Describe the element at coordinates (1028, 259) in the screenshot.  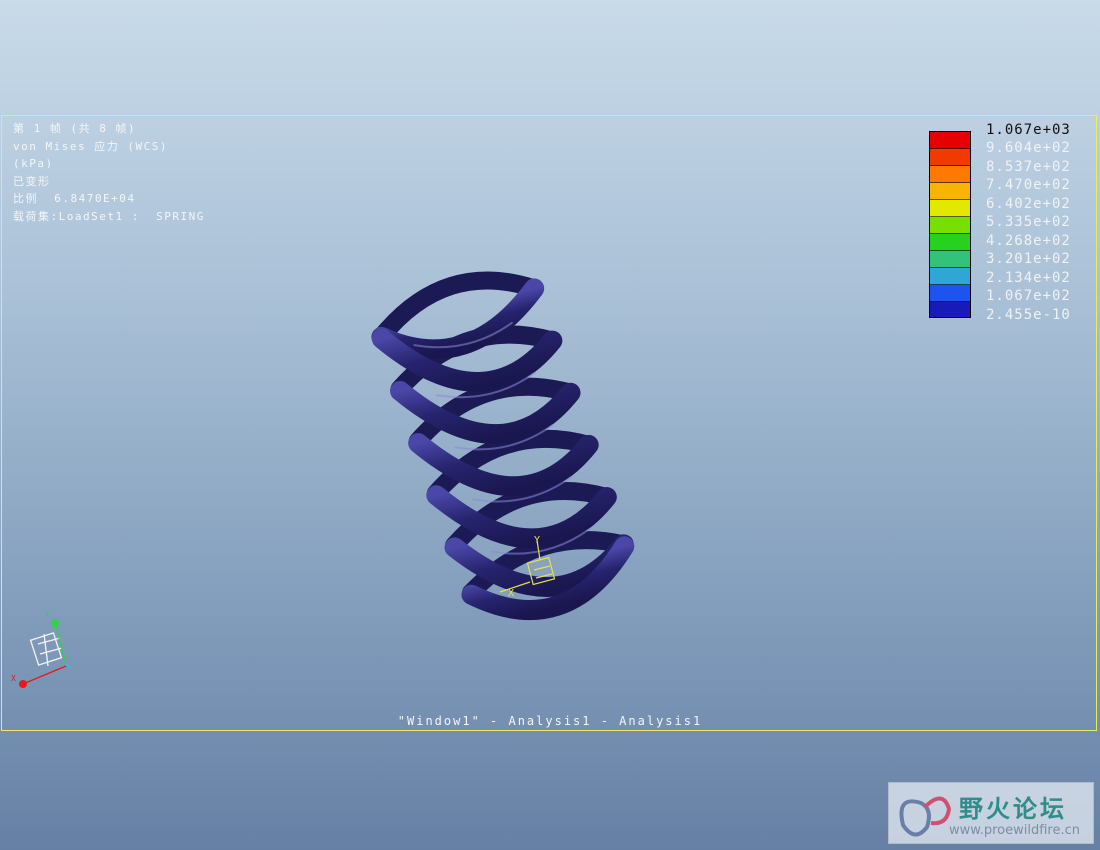
I see `legend-tick-8: 3.201e+02` at that location.